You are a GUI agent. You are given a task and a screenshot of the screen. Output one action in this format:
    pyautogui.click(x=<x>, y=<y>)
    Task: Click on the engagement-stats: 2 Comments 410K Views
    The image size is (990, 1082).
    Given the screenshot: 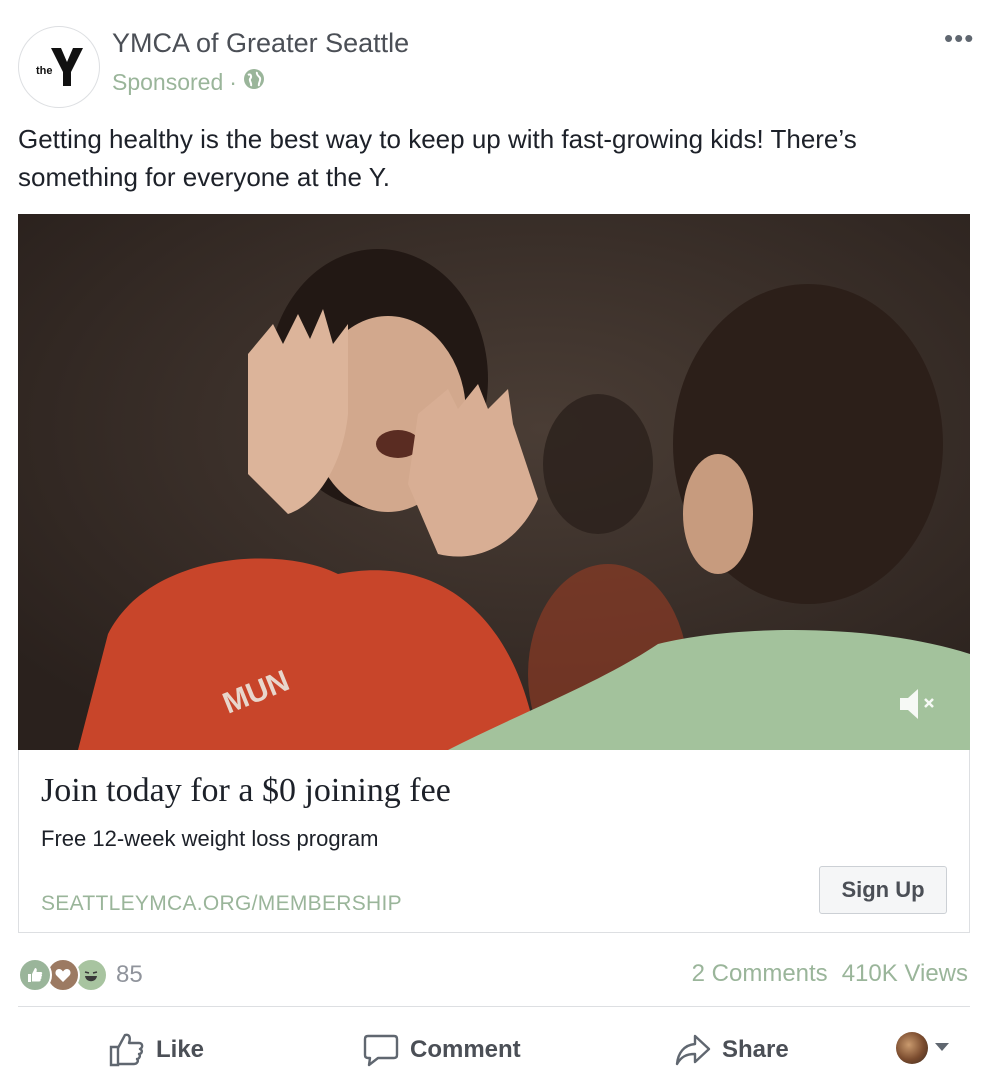 What is the action you would take?
    pyautogui.click(x=830, y=974)
    